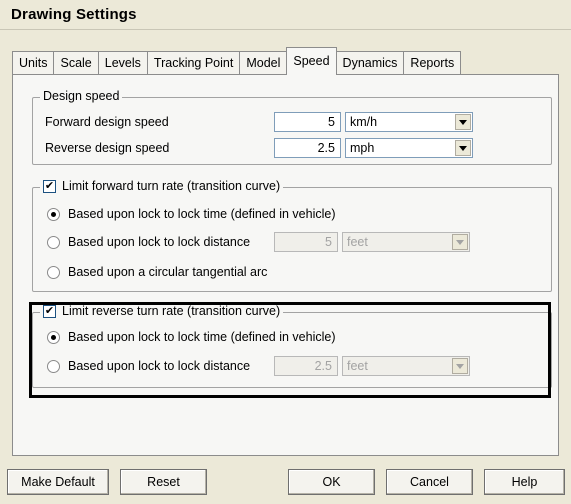 Image resolution: width=571 pixels, height=504 pixels. I want to click on forward-distance-unit-value: feet, so click(357, 242).